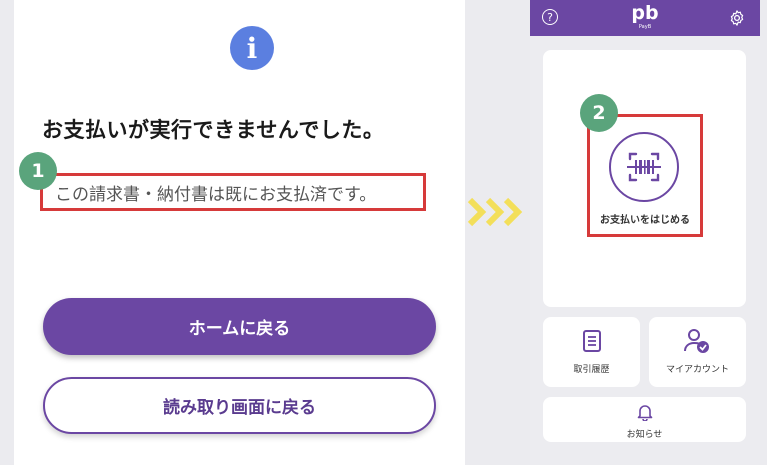  Describe the element at coordinates (239, 405) in the screenshot. I see `back-to-scan-button: 読み取り画面に戻る` at that location.